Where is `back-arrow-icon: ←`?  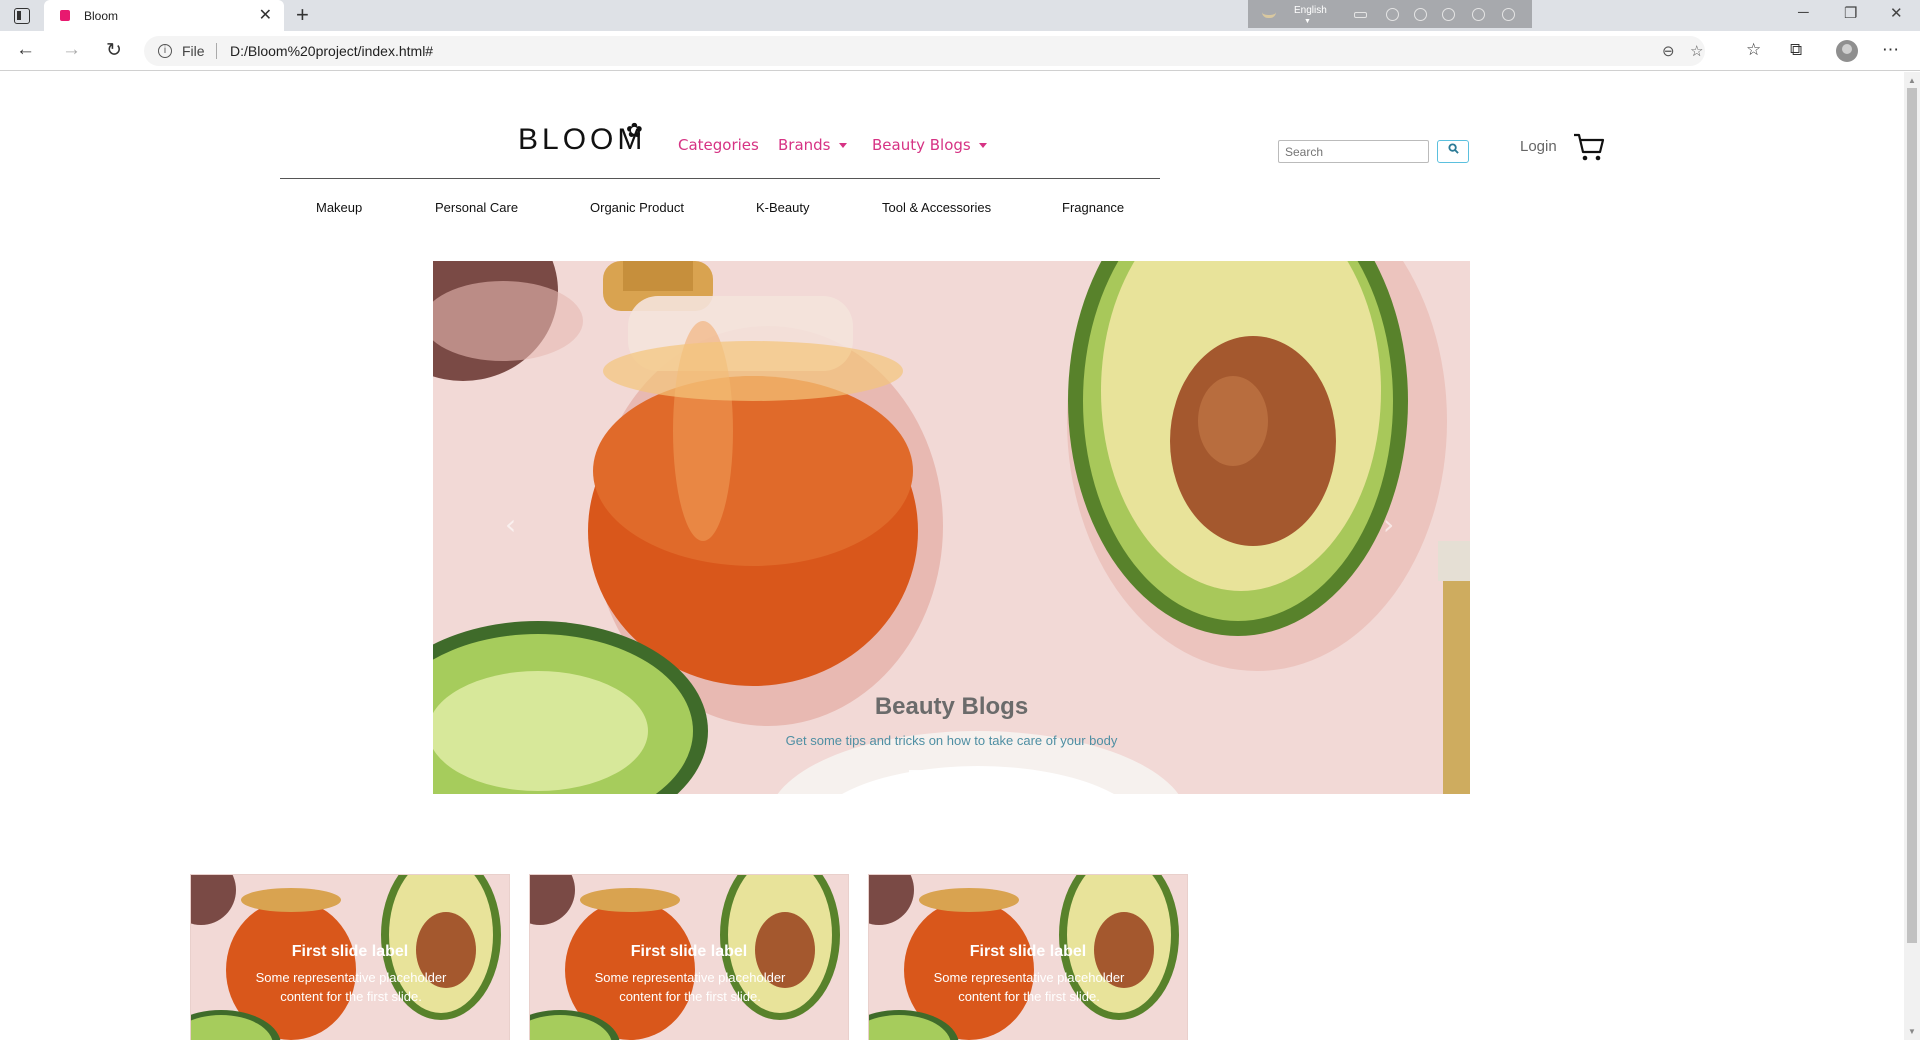 back-arrow-icon: ← is located at coordinates (25, 50).